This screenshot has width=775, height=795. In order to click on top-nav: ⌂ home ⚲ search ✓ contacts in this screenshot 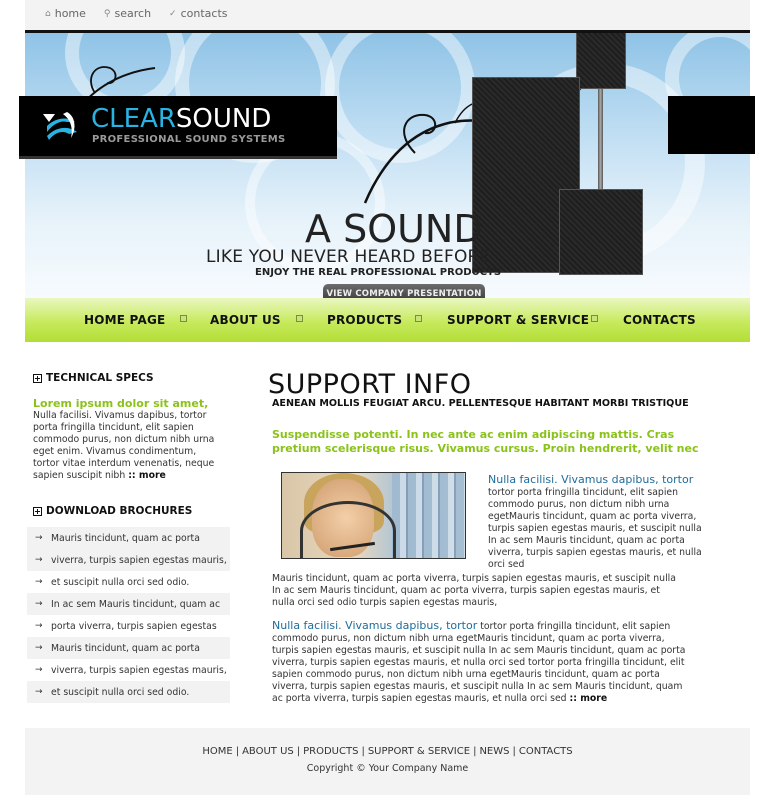, I will do `click(136, 13)`.